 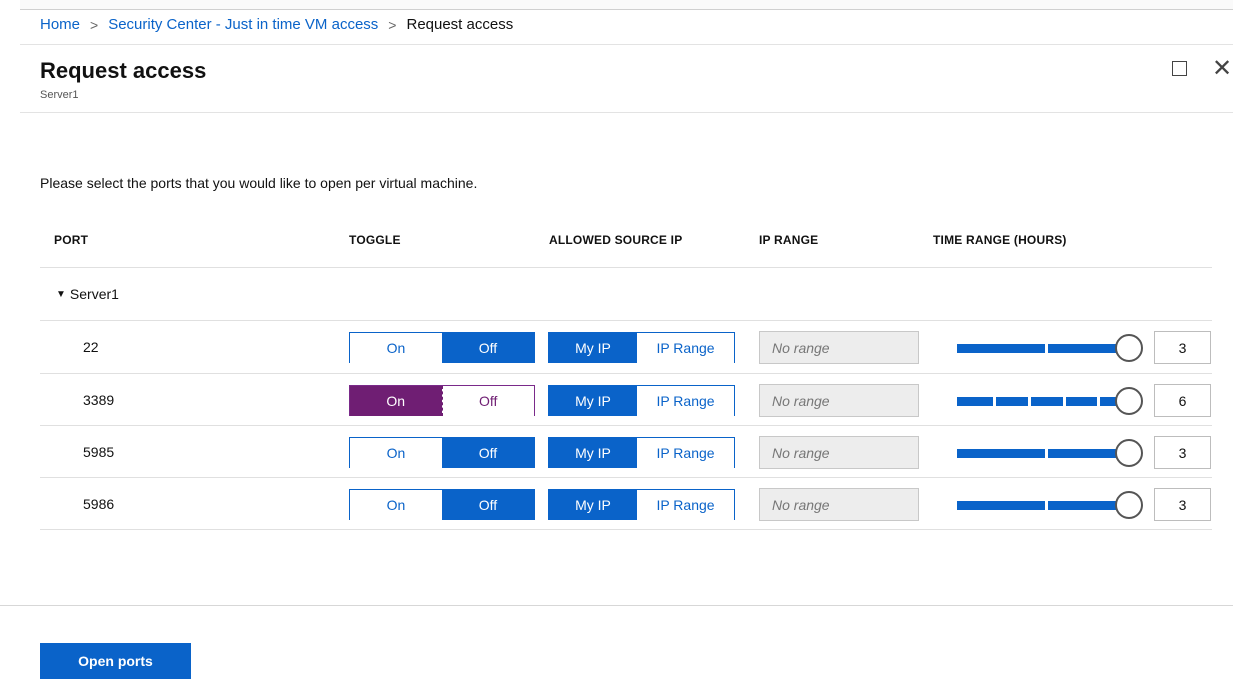 What do you see at coordinates (61, 294) in the screenshot?
I see `caret-down-icon: ▼` at bounding box center [61, 294].